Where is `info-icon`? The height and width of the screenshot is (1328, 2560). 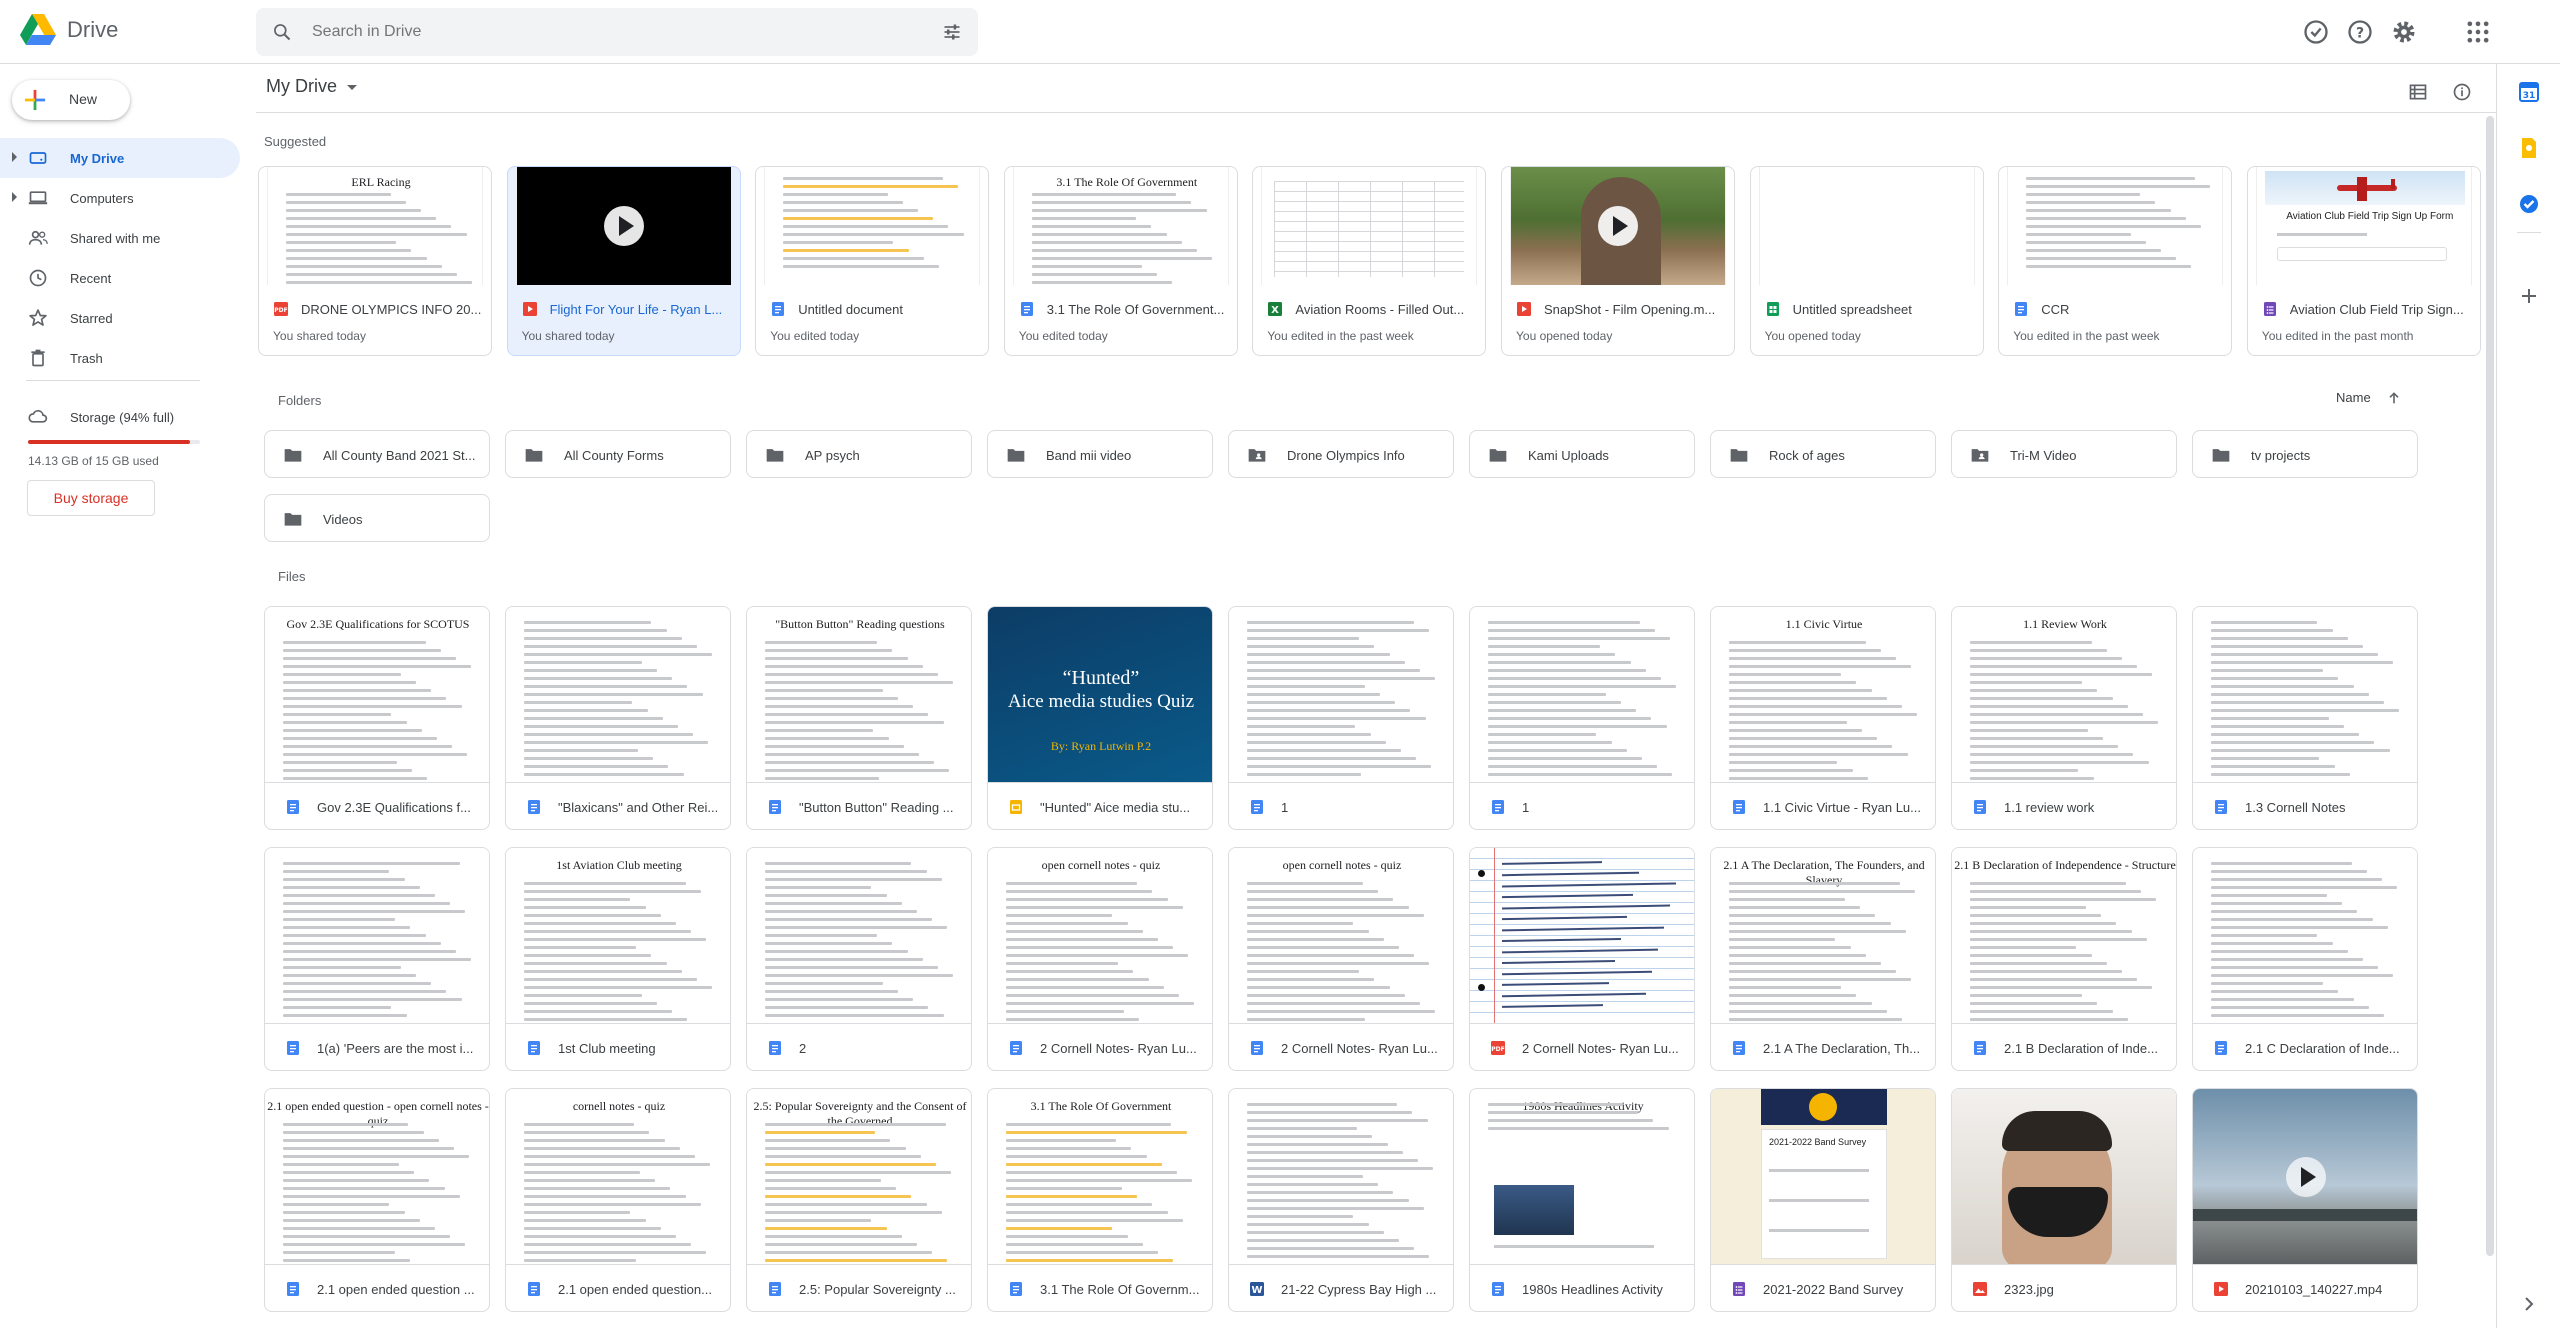 info-icon is located at coordinates (2462, 92).